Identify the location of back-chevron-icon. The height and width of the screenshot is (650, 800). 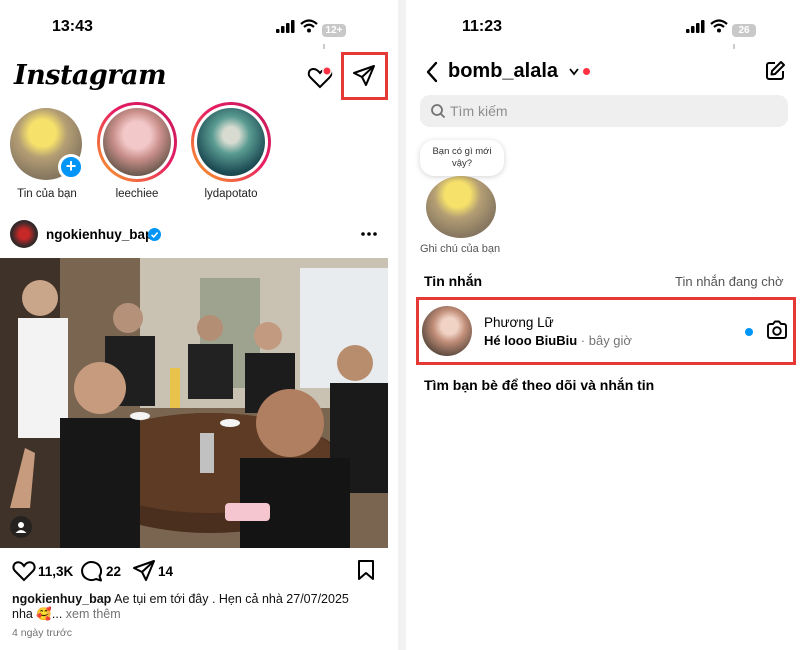
(432, 72).